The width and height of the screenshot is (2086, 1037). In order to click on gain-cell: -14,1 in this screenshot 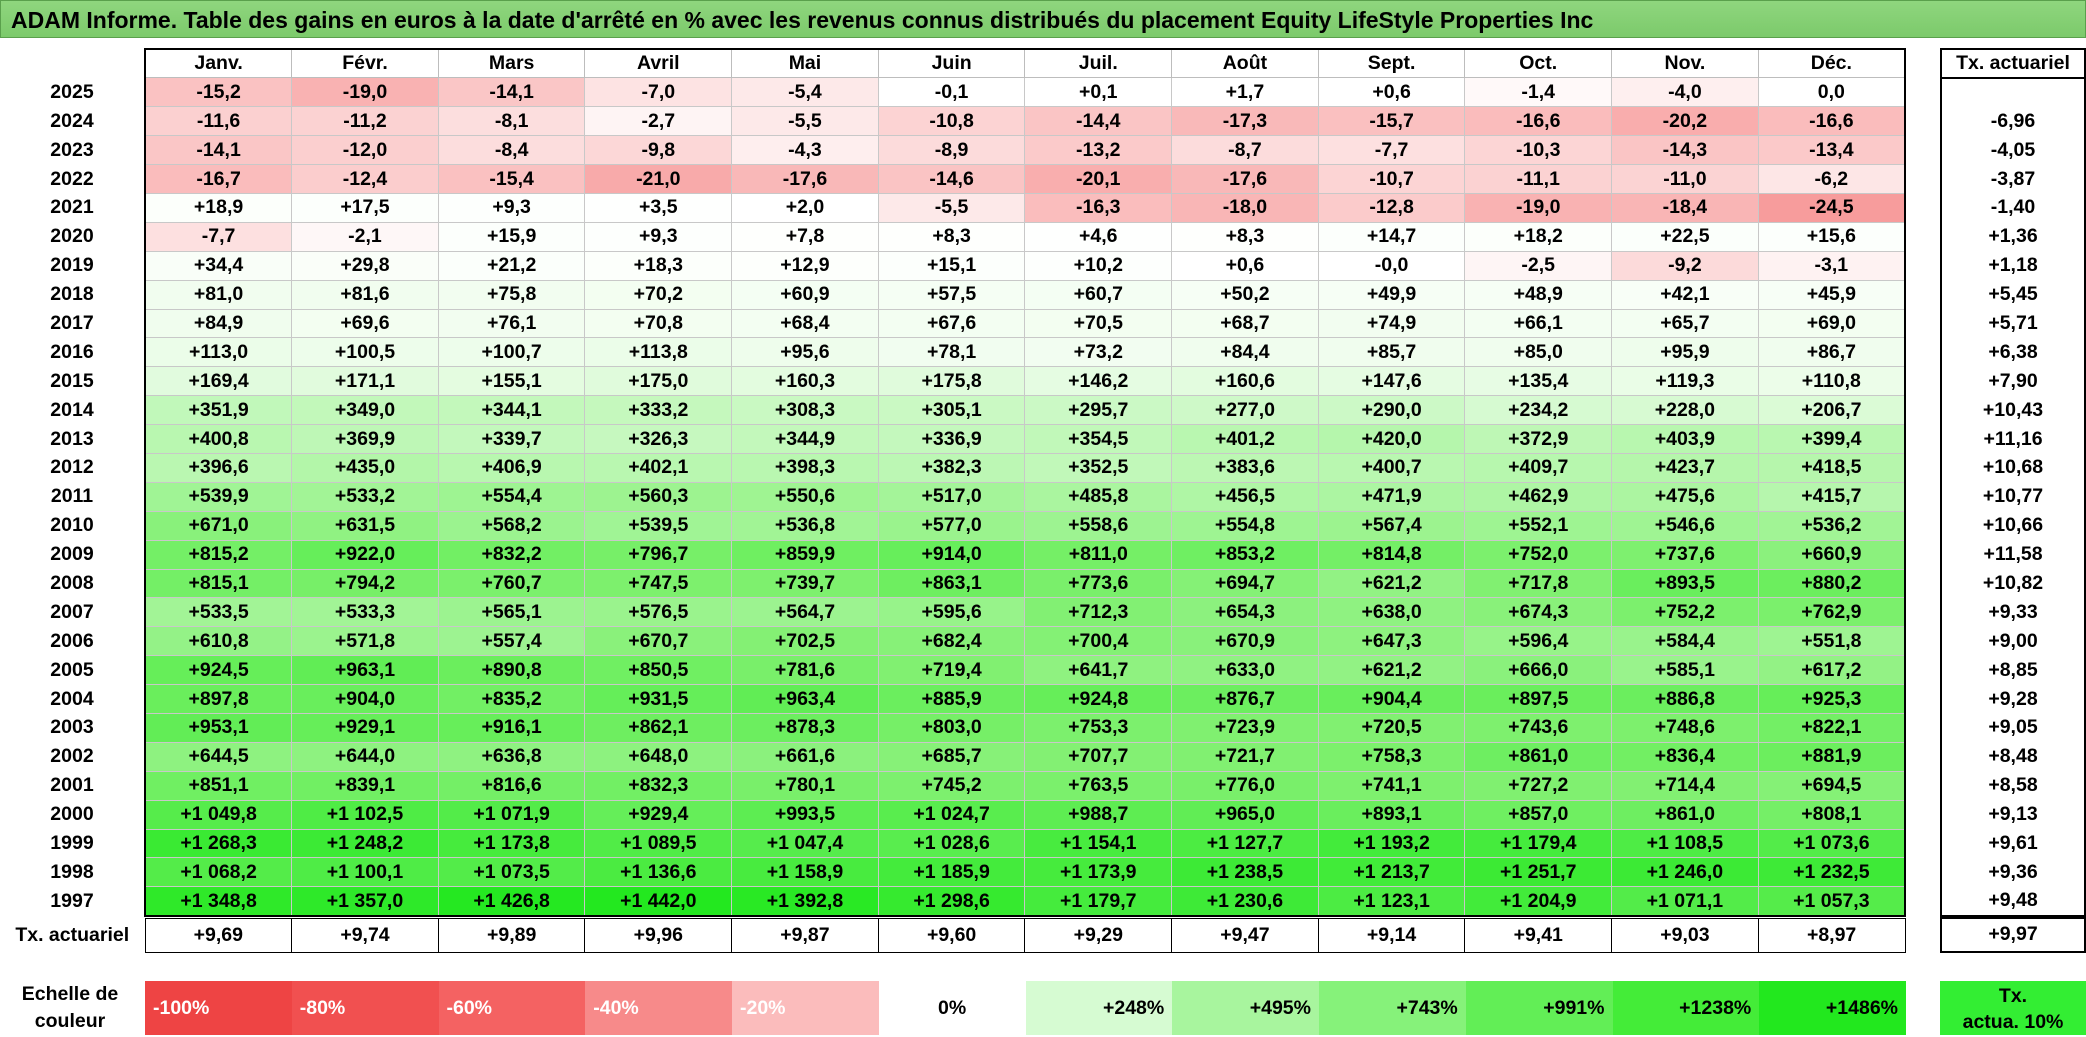, I will do `click(218, 150)`.